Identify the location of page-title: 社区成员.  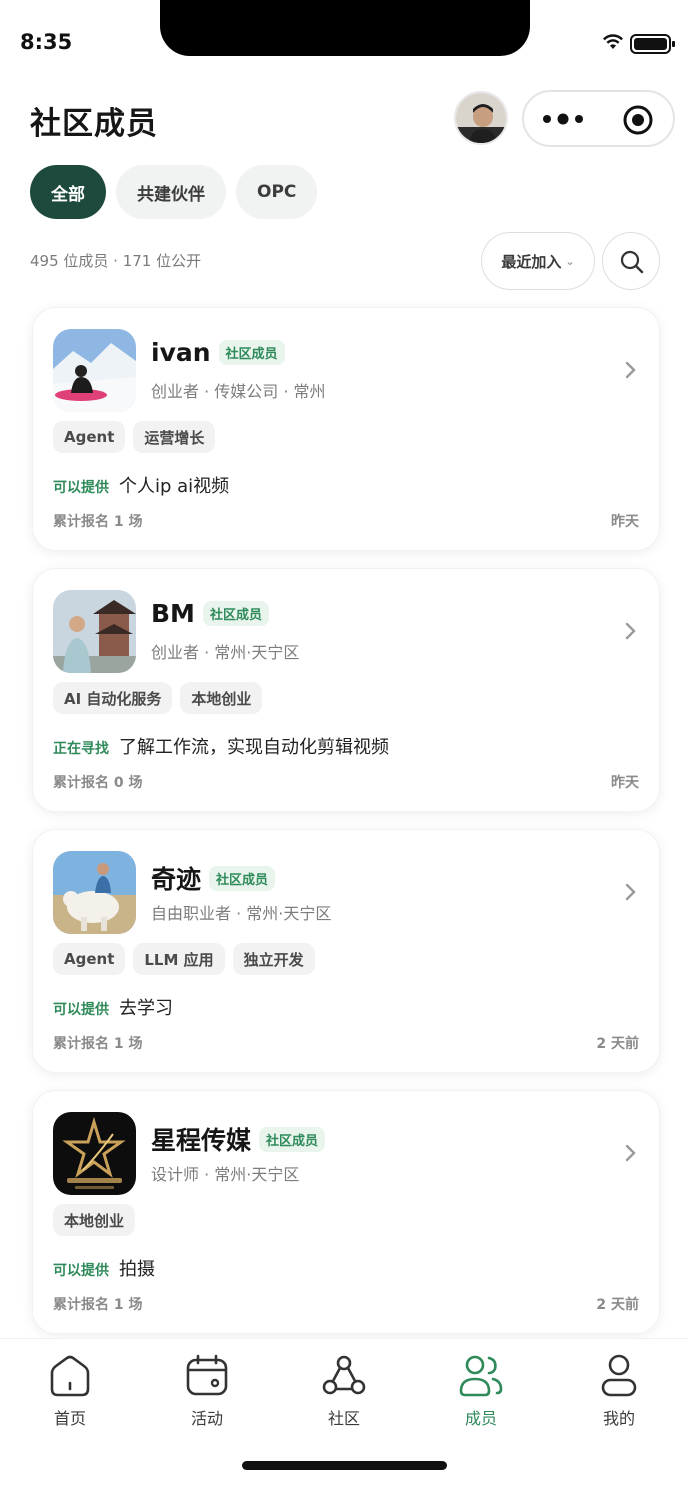
(94, 124).